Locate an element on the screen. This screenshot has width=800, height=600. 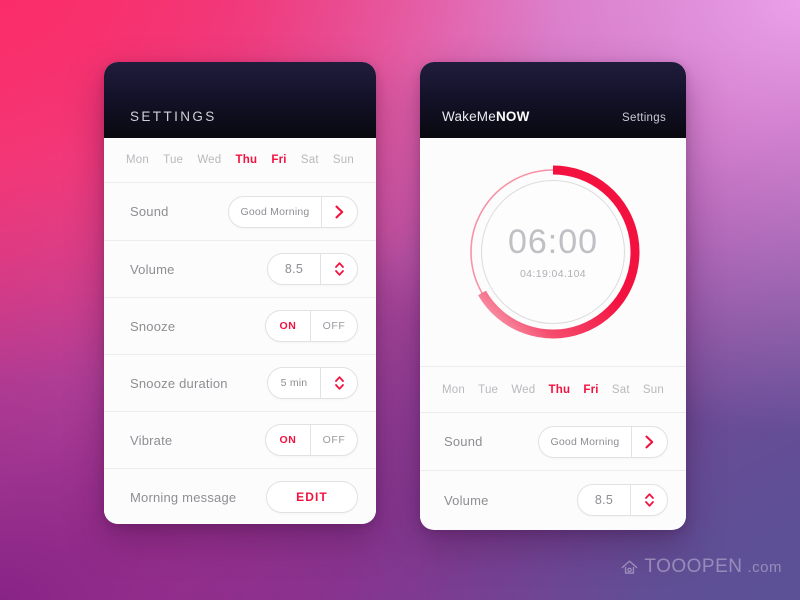
watermark-text: TOOOPEN is located at coordinates (693, 566).